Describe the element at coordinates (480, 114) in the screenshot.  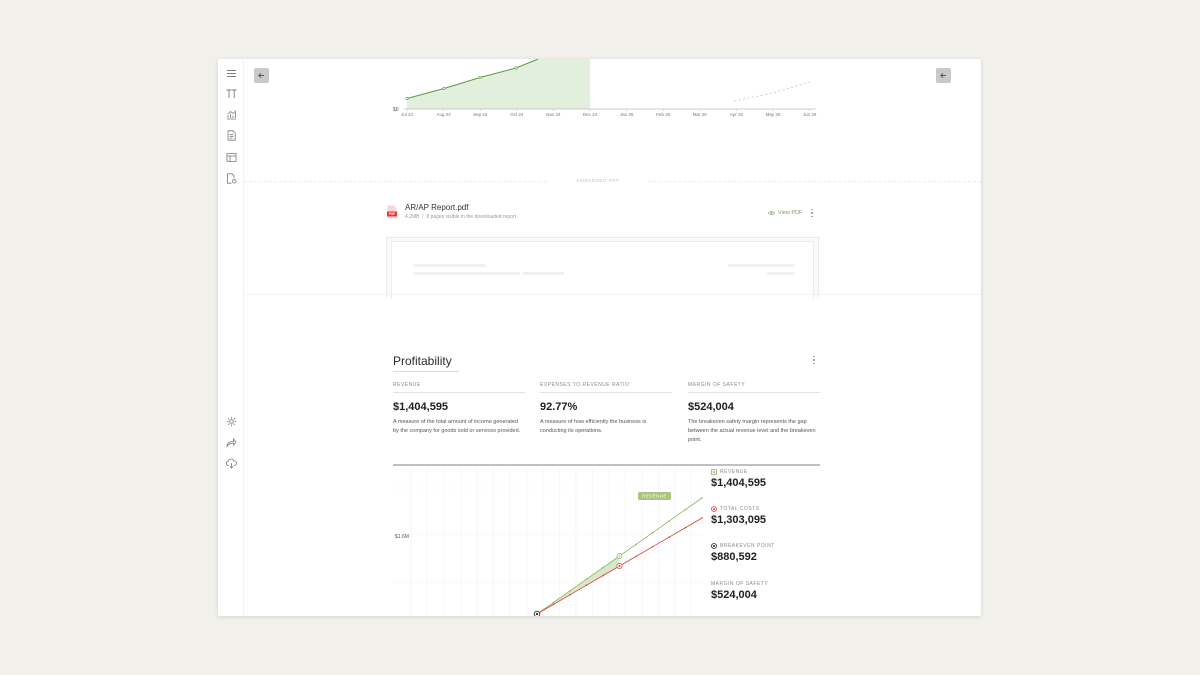
I see `x-tick-label: Sep 24` at that location.